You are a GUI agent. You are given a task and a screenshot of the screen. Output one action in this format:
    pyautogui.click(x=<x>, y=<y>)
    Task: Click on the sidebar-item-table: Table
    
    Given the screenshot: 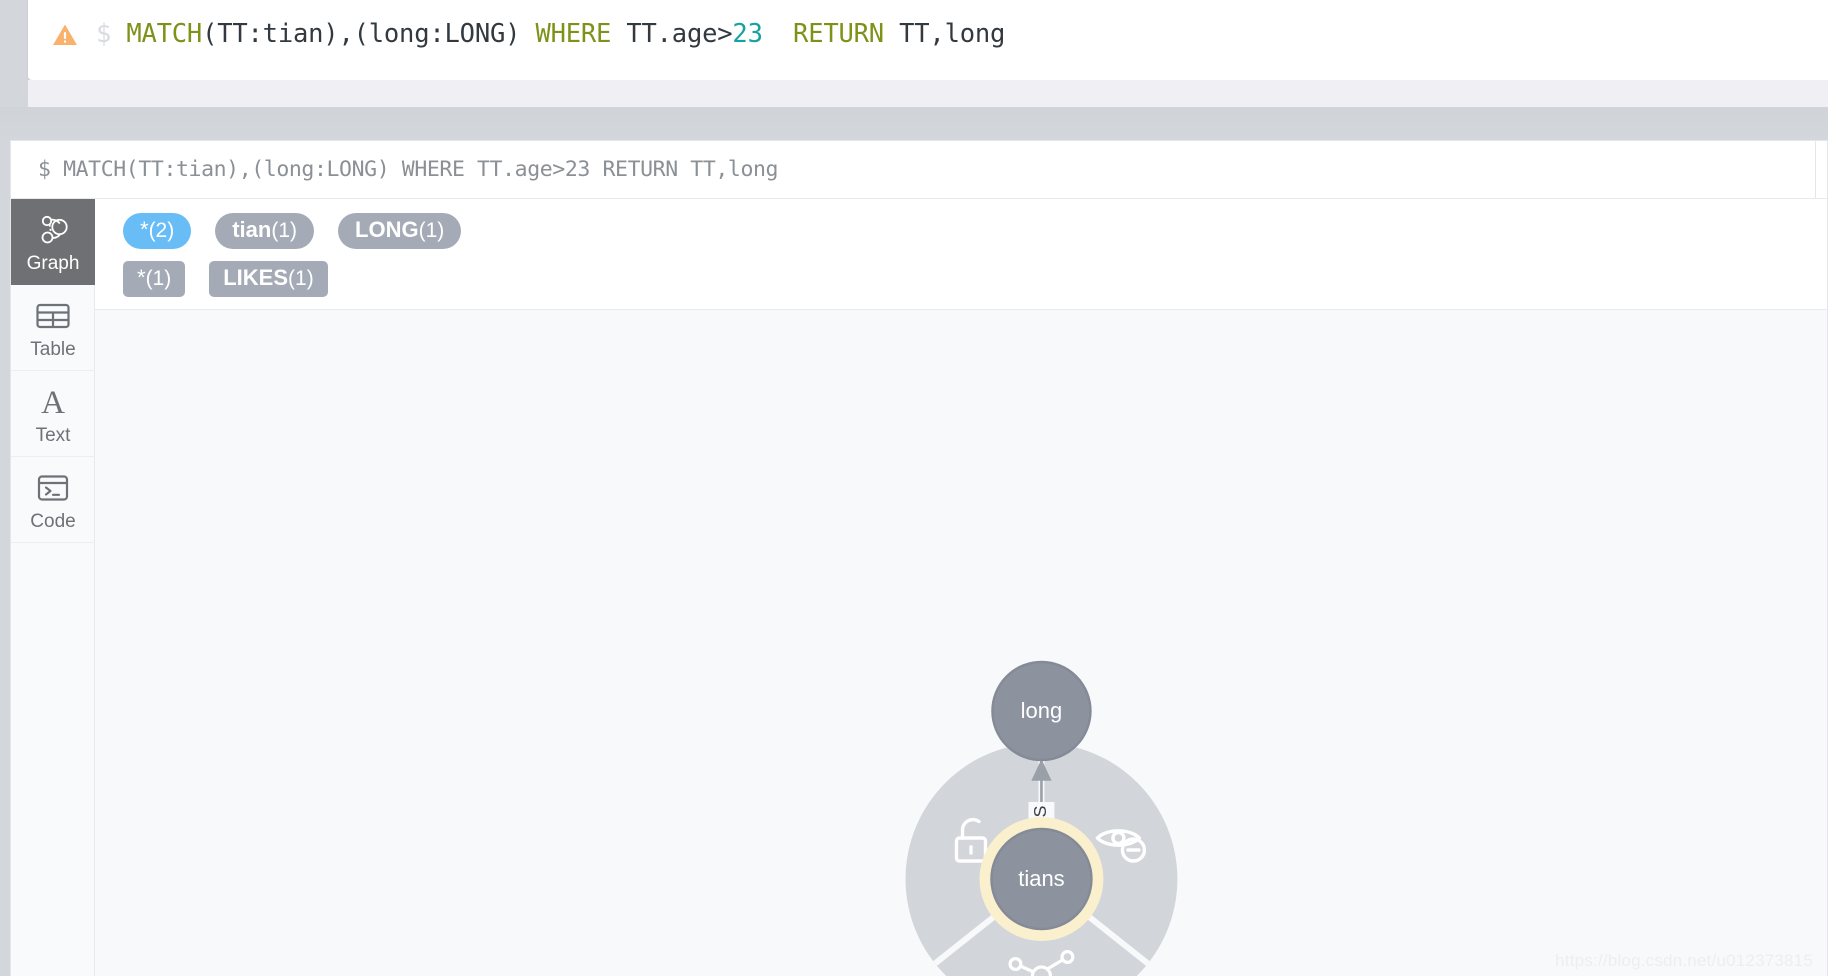 What is the action you would take?
    pyautogui.click(x=53, y=328)
    